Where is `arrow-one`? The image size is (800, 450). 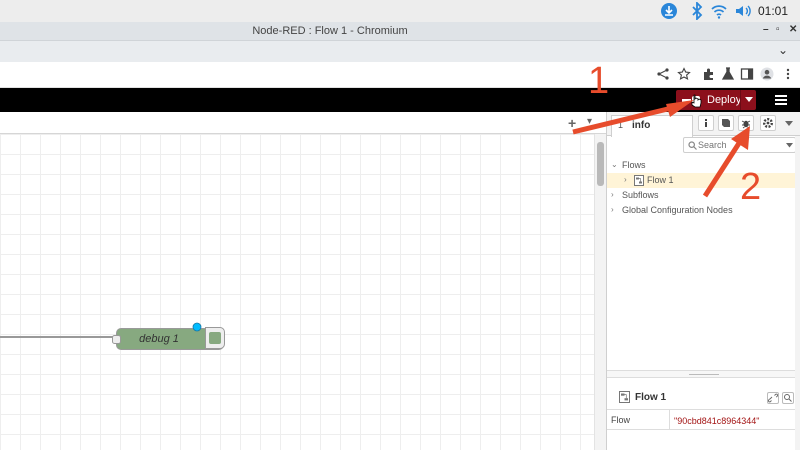
arrow-one is located at coordinates (624, 119).